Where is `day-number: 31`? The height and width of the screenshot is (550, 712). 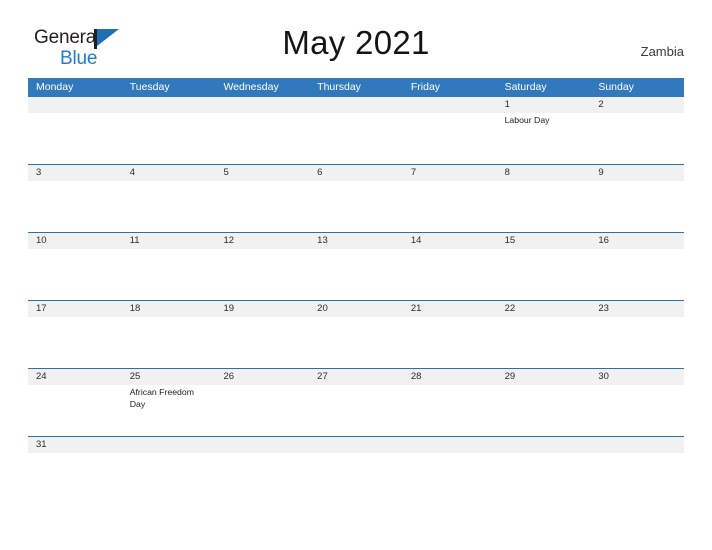 day-number: 31 is located at coordinates (41, 444).